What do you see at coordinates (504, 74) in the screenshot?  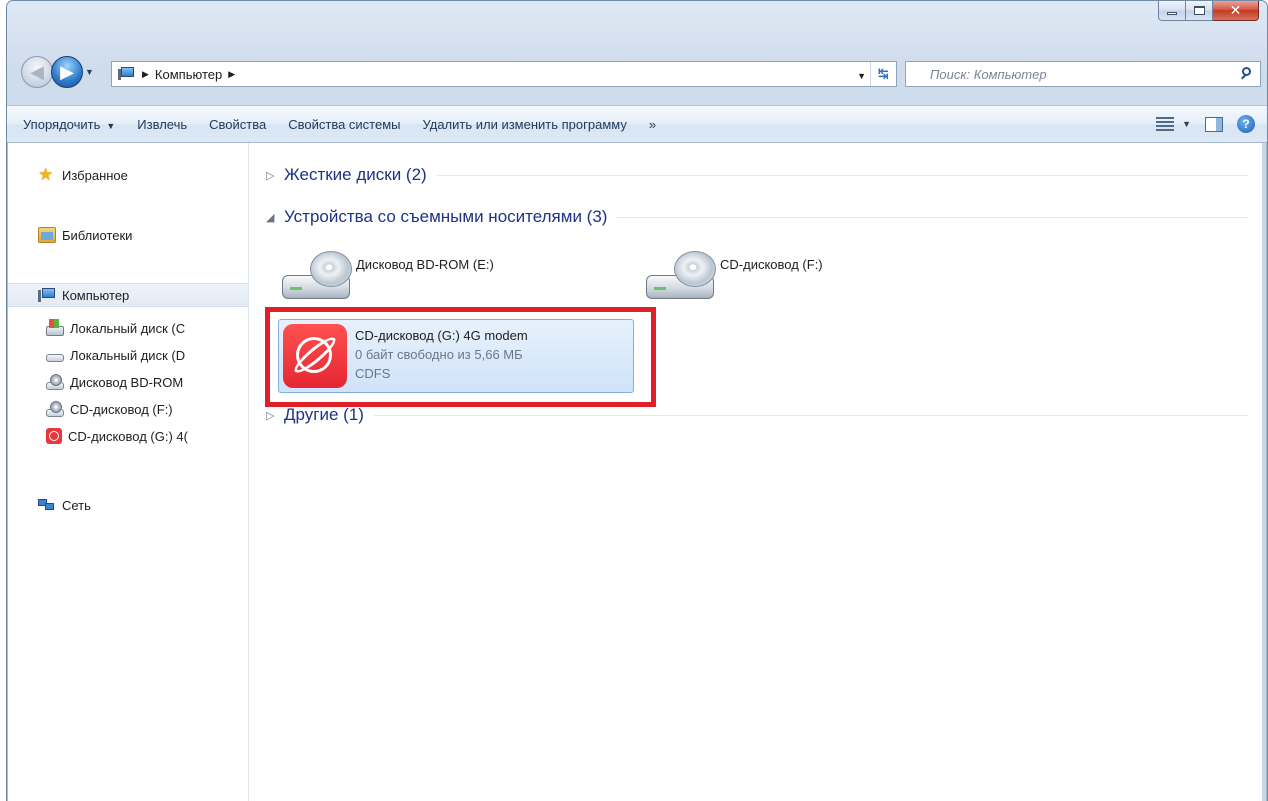 I see `address-bar: ▶ Компьютер ▶ ▼ ↹` at bounding box center [504, 74].